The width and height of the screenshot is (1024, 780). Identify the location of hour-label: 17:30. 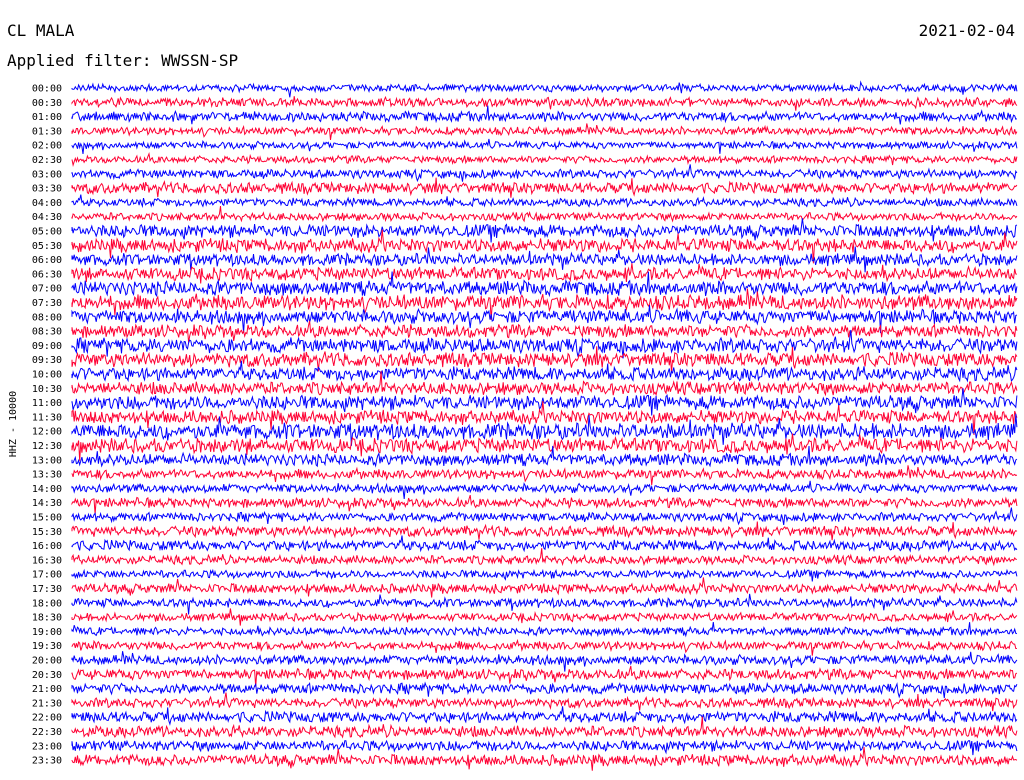
(47, 589).